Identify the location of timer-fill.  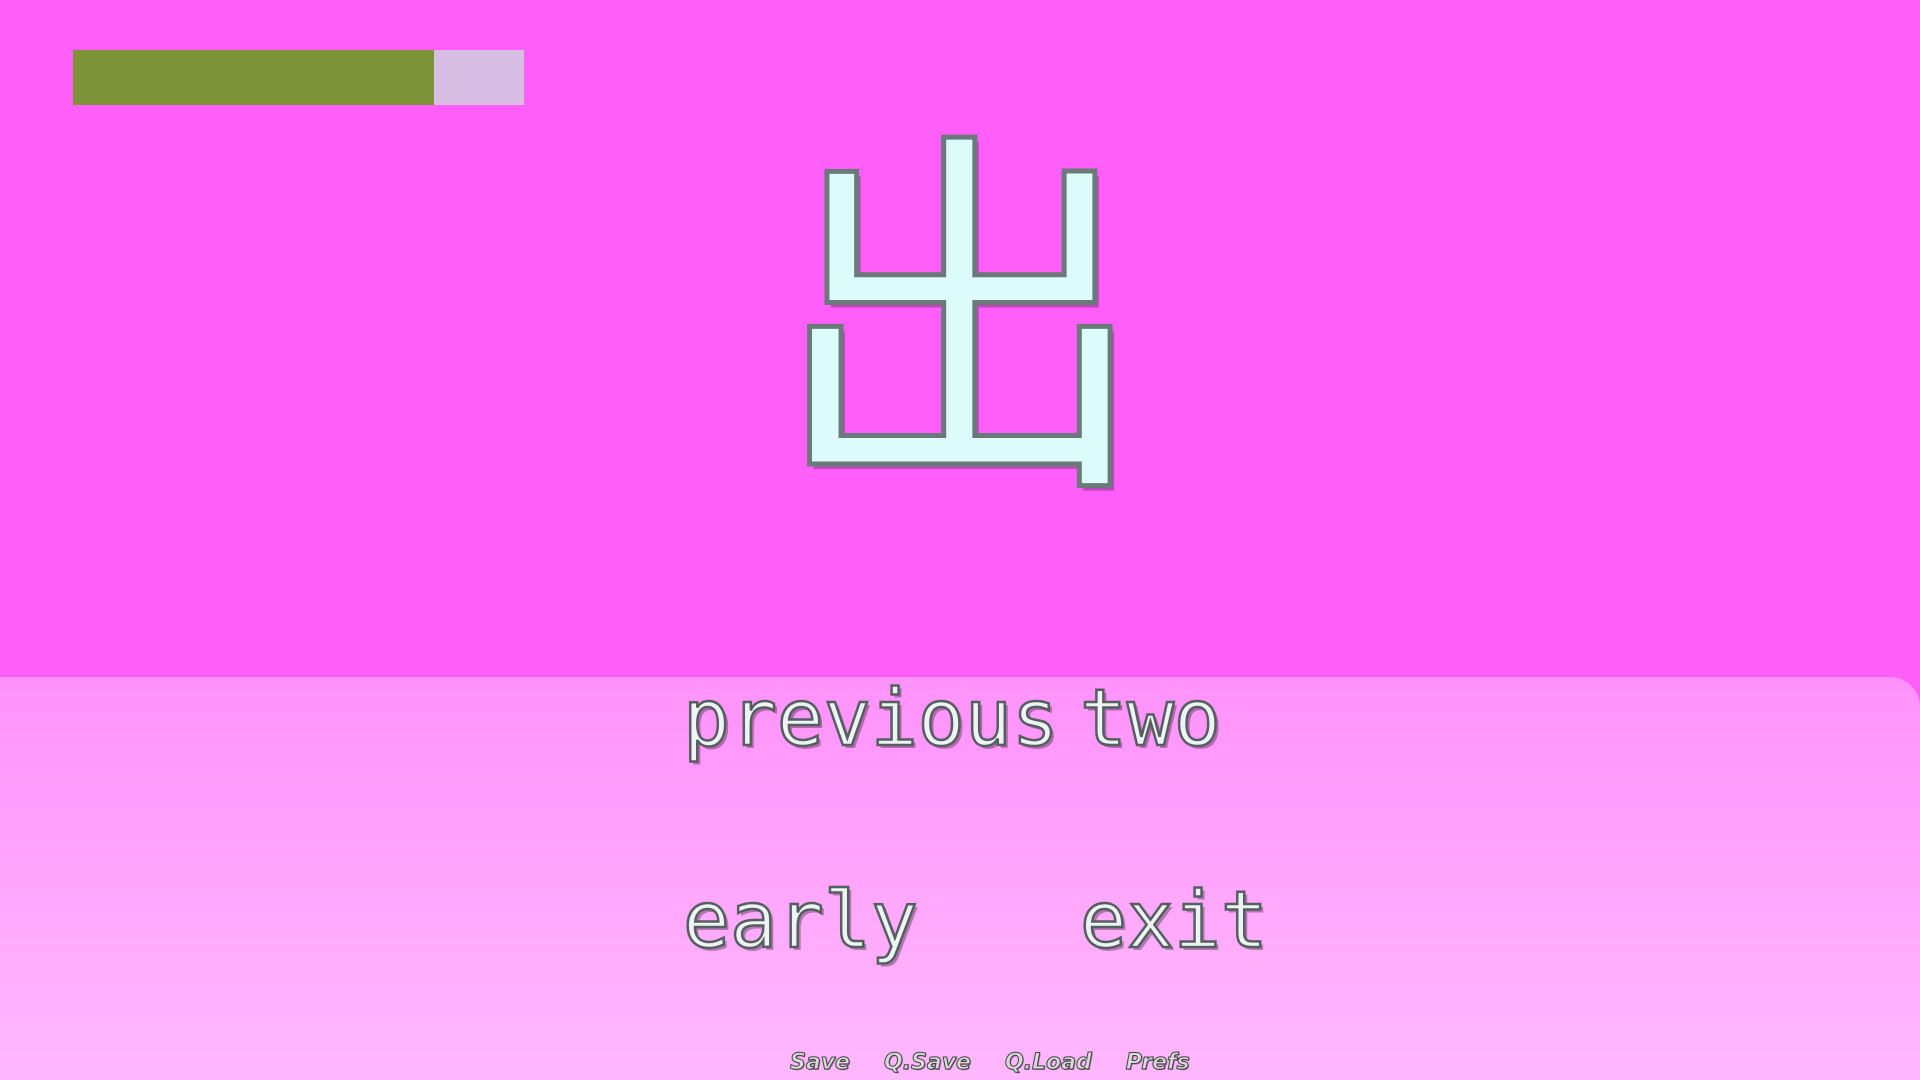
(253, 77).